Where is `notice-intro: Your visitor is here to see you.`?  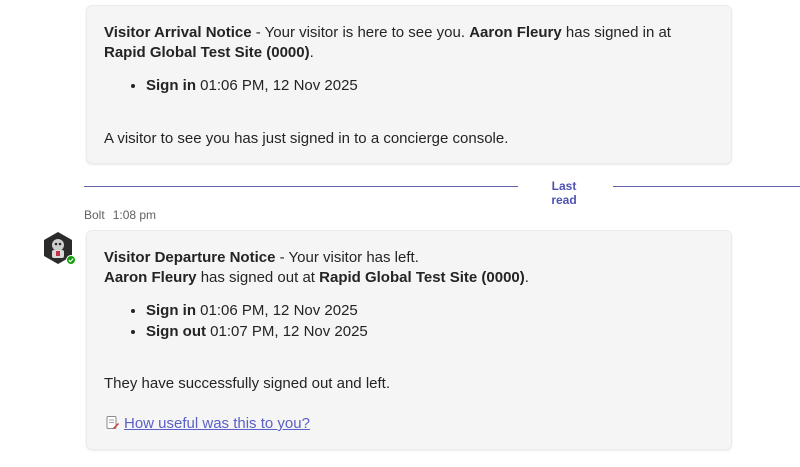 notice-intro: Your visitor is here to see you. is located at coordinates (365, 32).